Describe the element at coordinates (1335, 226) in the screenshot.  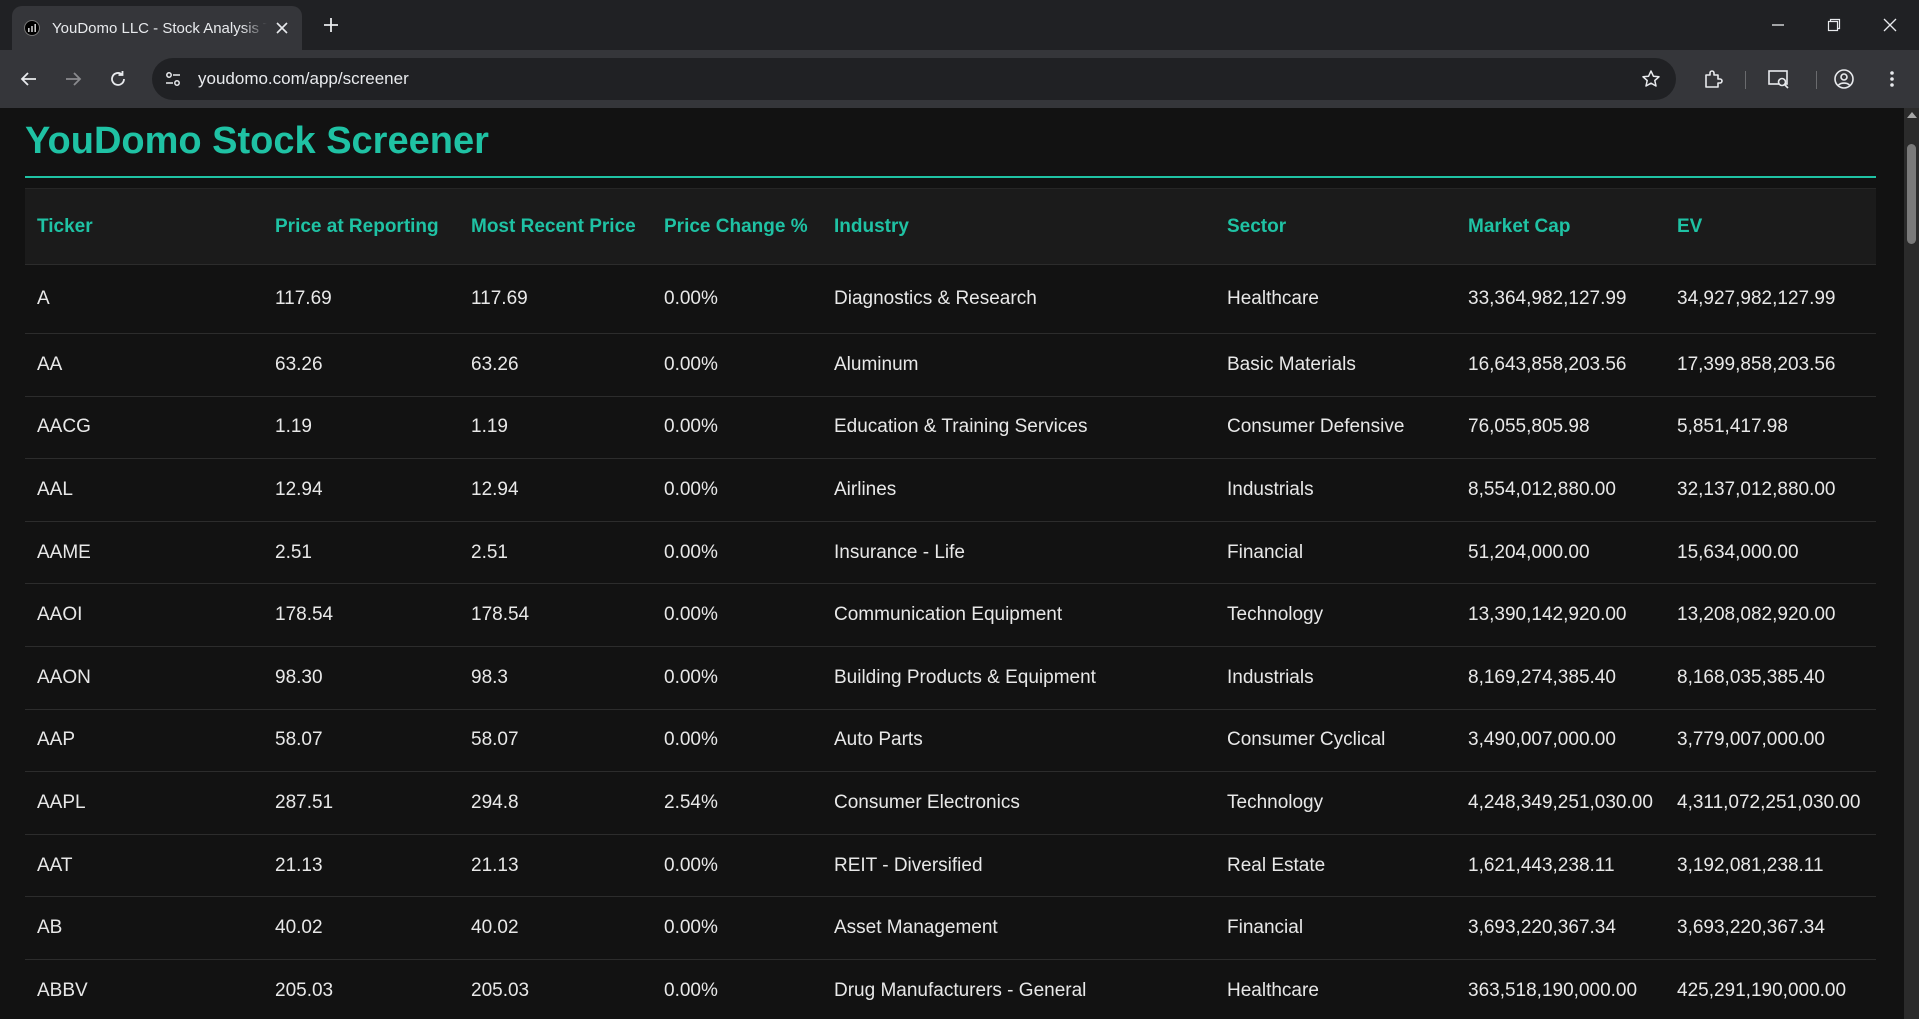
I see `column-header: Sector` at that location.